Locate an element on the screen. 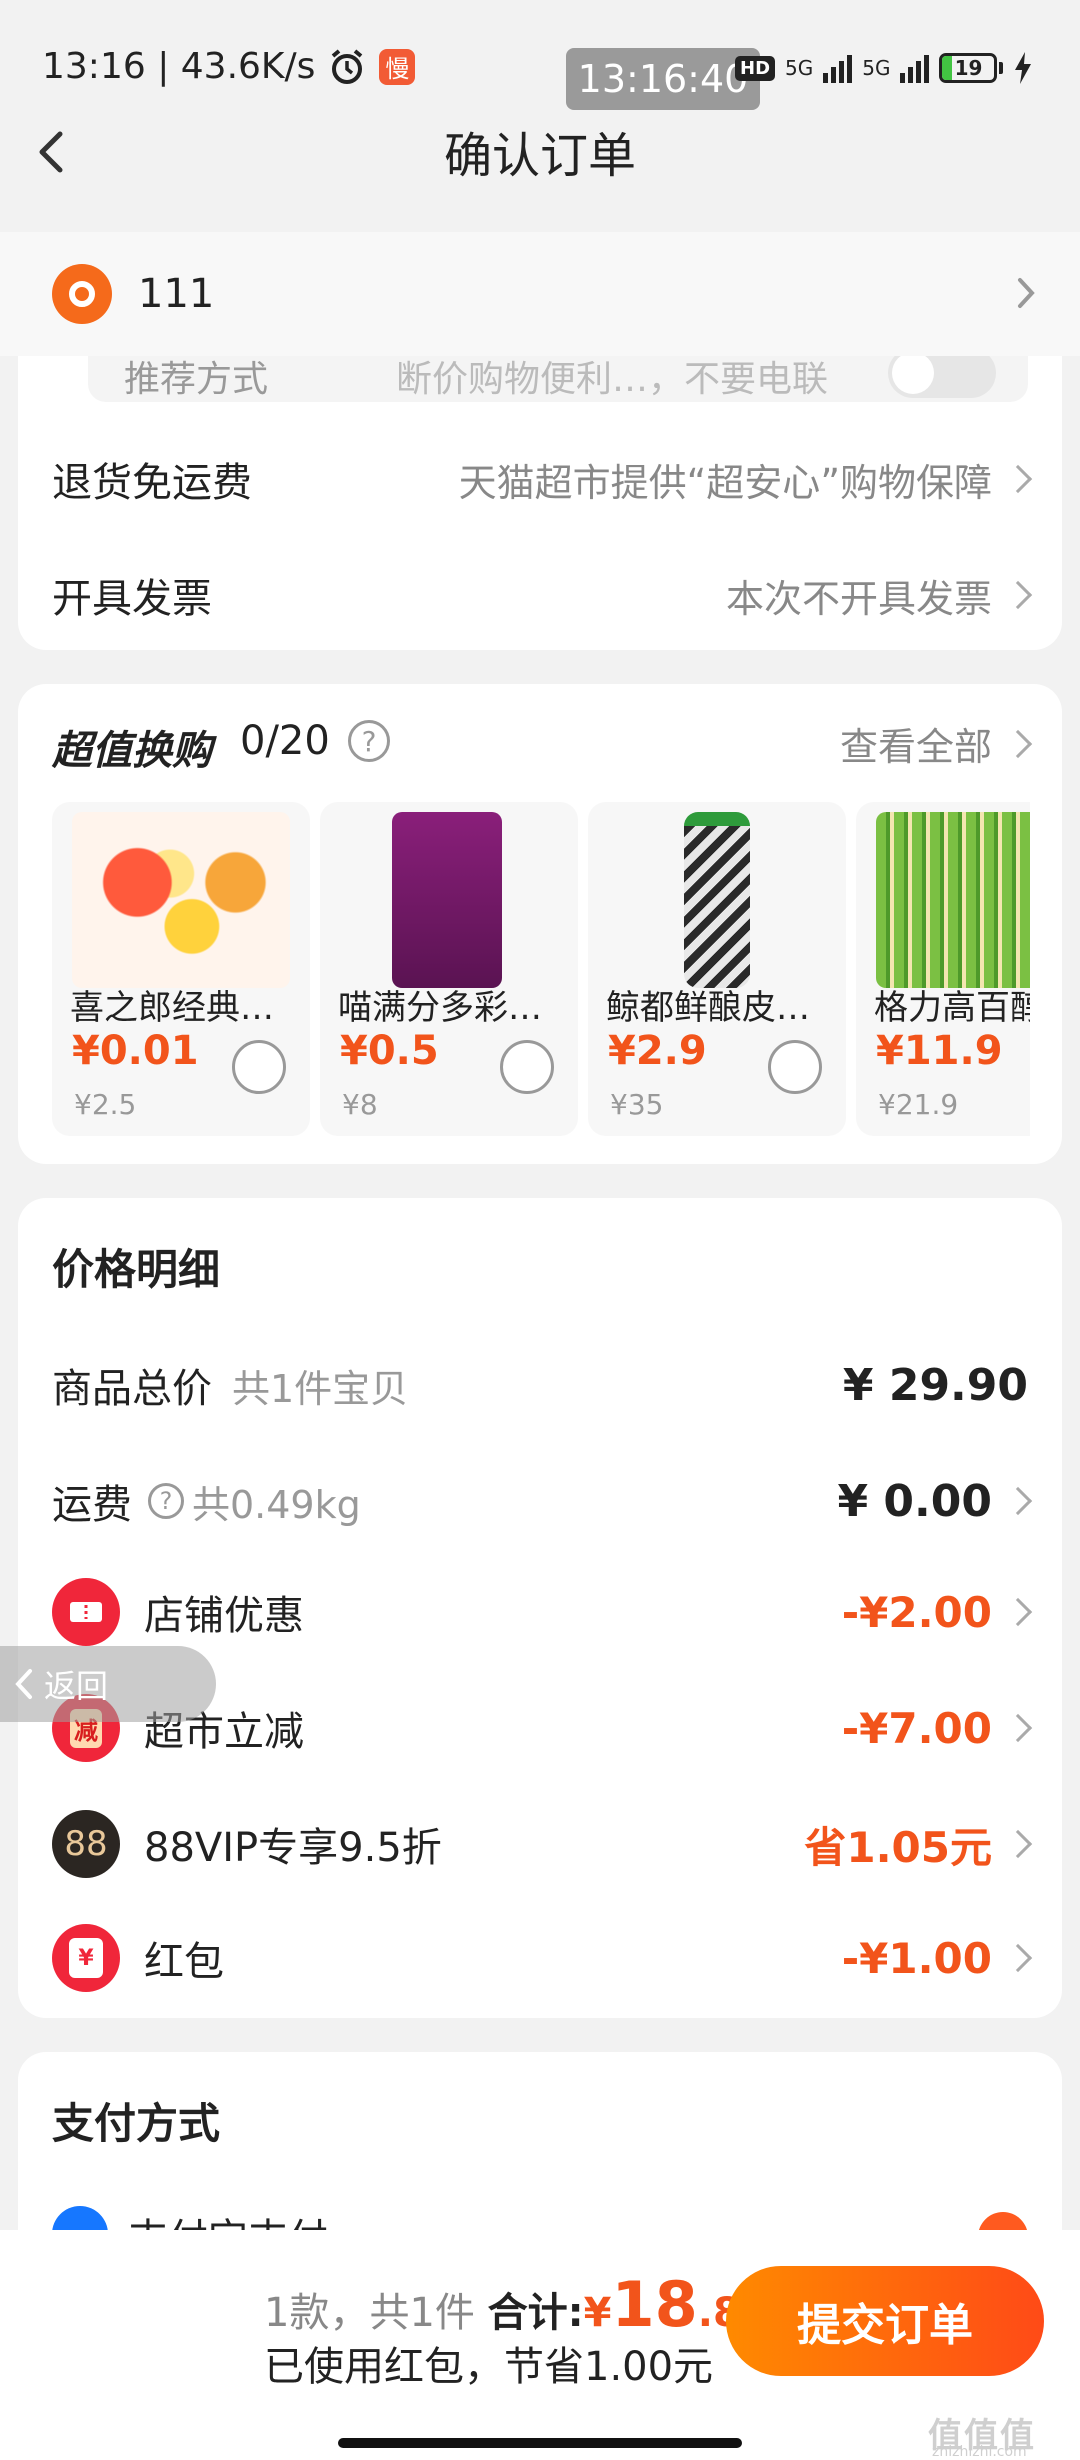 This screenshot has height=2460, width=1080. order-summary: 1款，共1件 合计:¥18.85 is located at coordinates (516, 2304).